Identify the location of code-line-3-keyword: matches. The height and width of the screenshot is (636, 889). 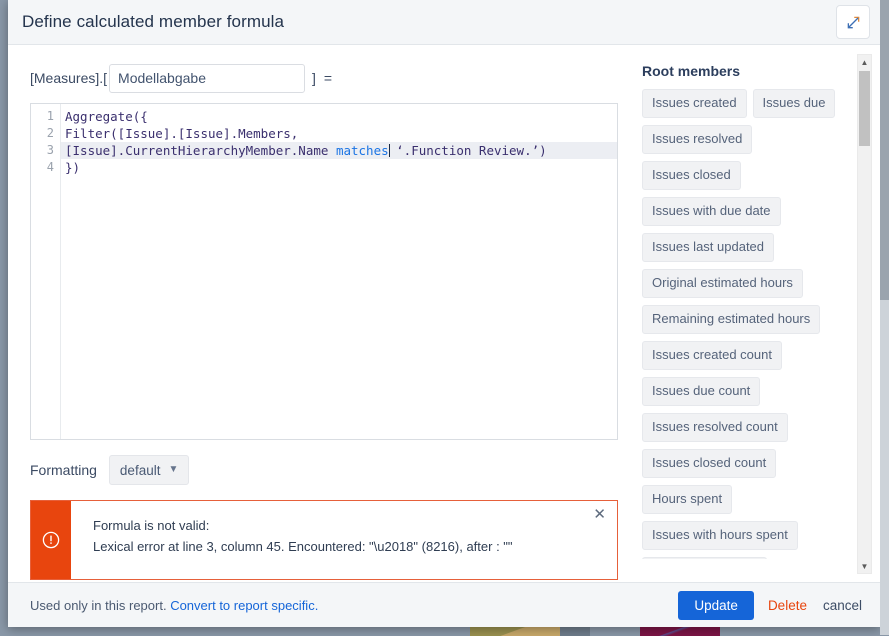
(362, 150).